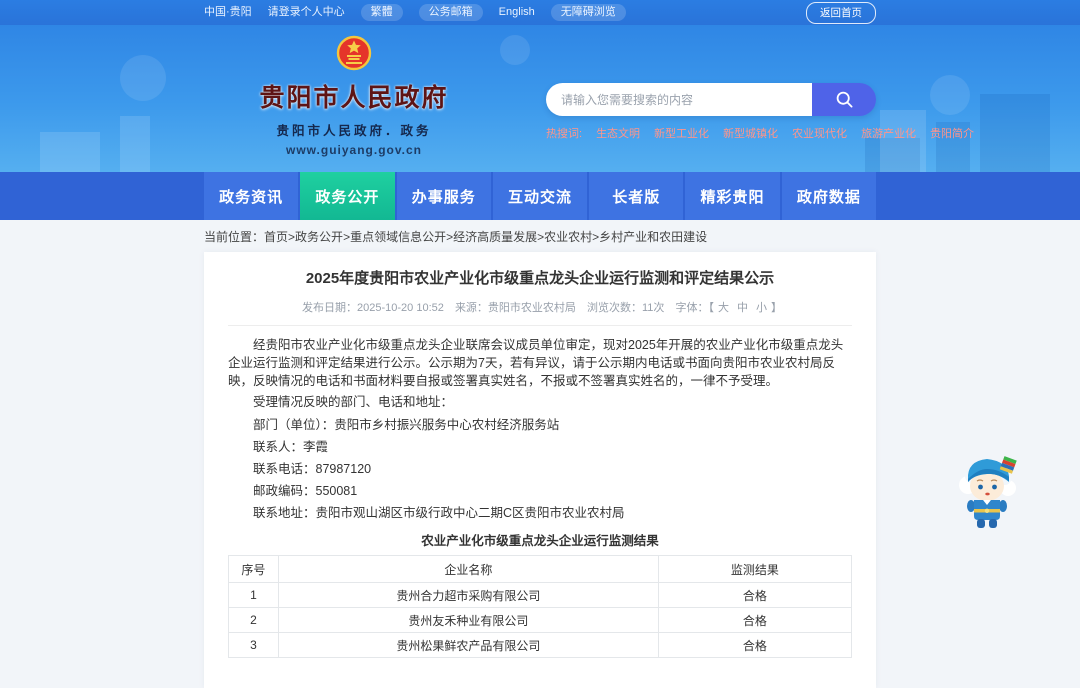 The image size is (1080, 688). What do you see at coordinates (681, 133) in the screenshot?
I see `hot-search-word: 新型工业化` at bounding box center [681, 133].